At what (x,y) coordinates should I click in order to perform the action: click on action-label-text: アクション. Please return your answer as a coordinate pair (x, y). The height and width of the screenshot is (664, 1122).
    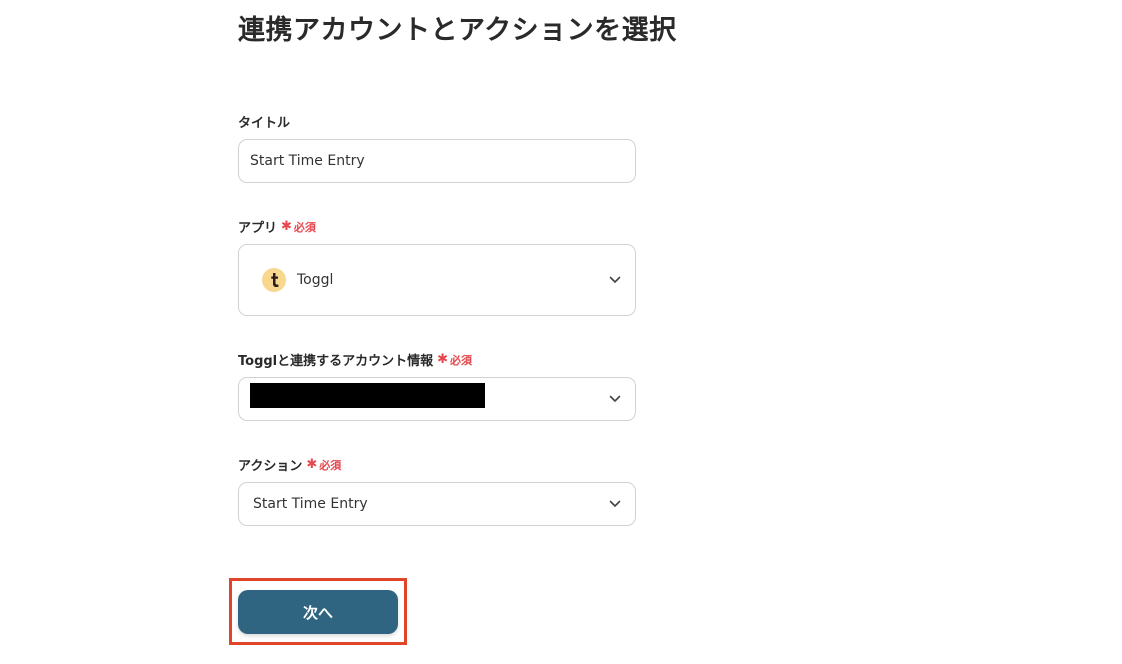
    Looking at the image, I should click on (270, 466).